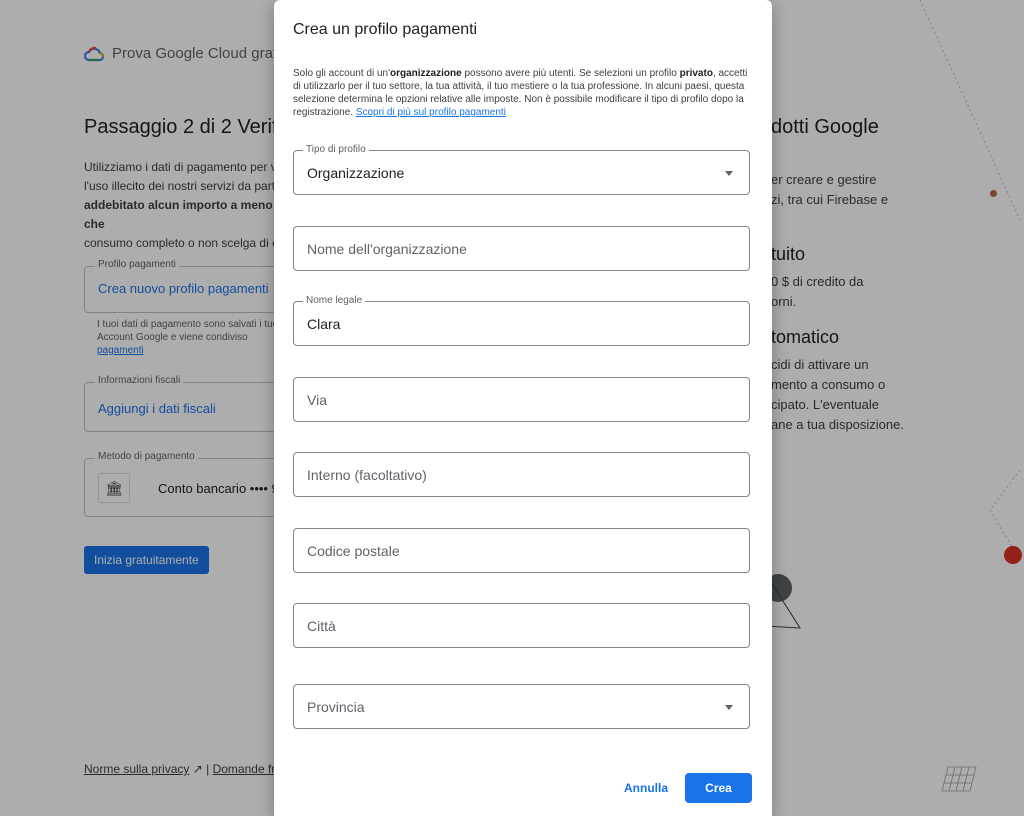  I want to click on desc-bold-organization: organizzazione, so click(425, 73).